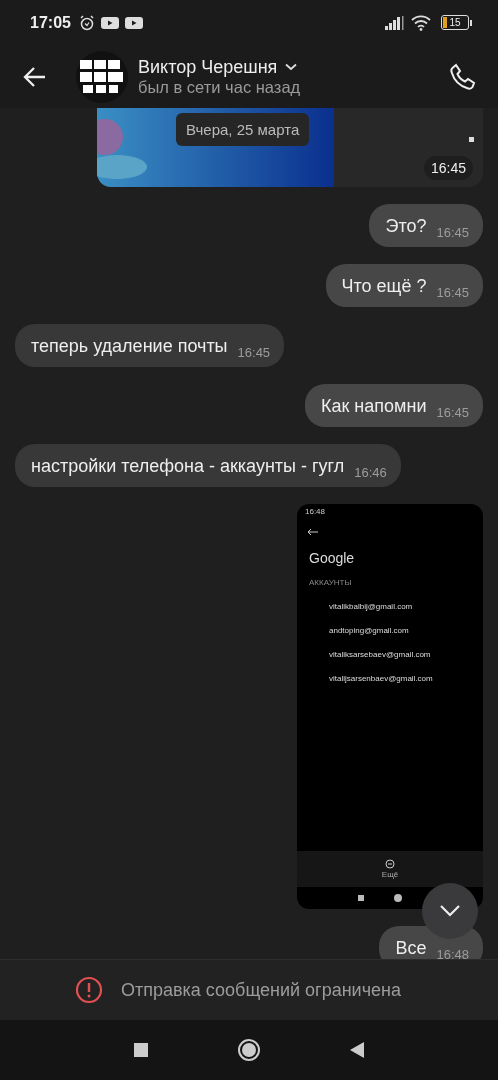  I want to click on avatar, so click(102, 76).